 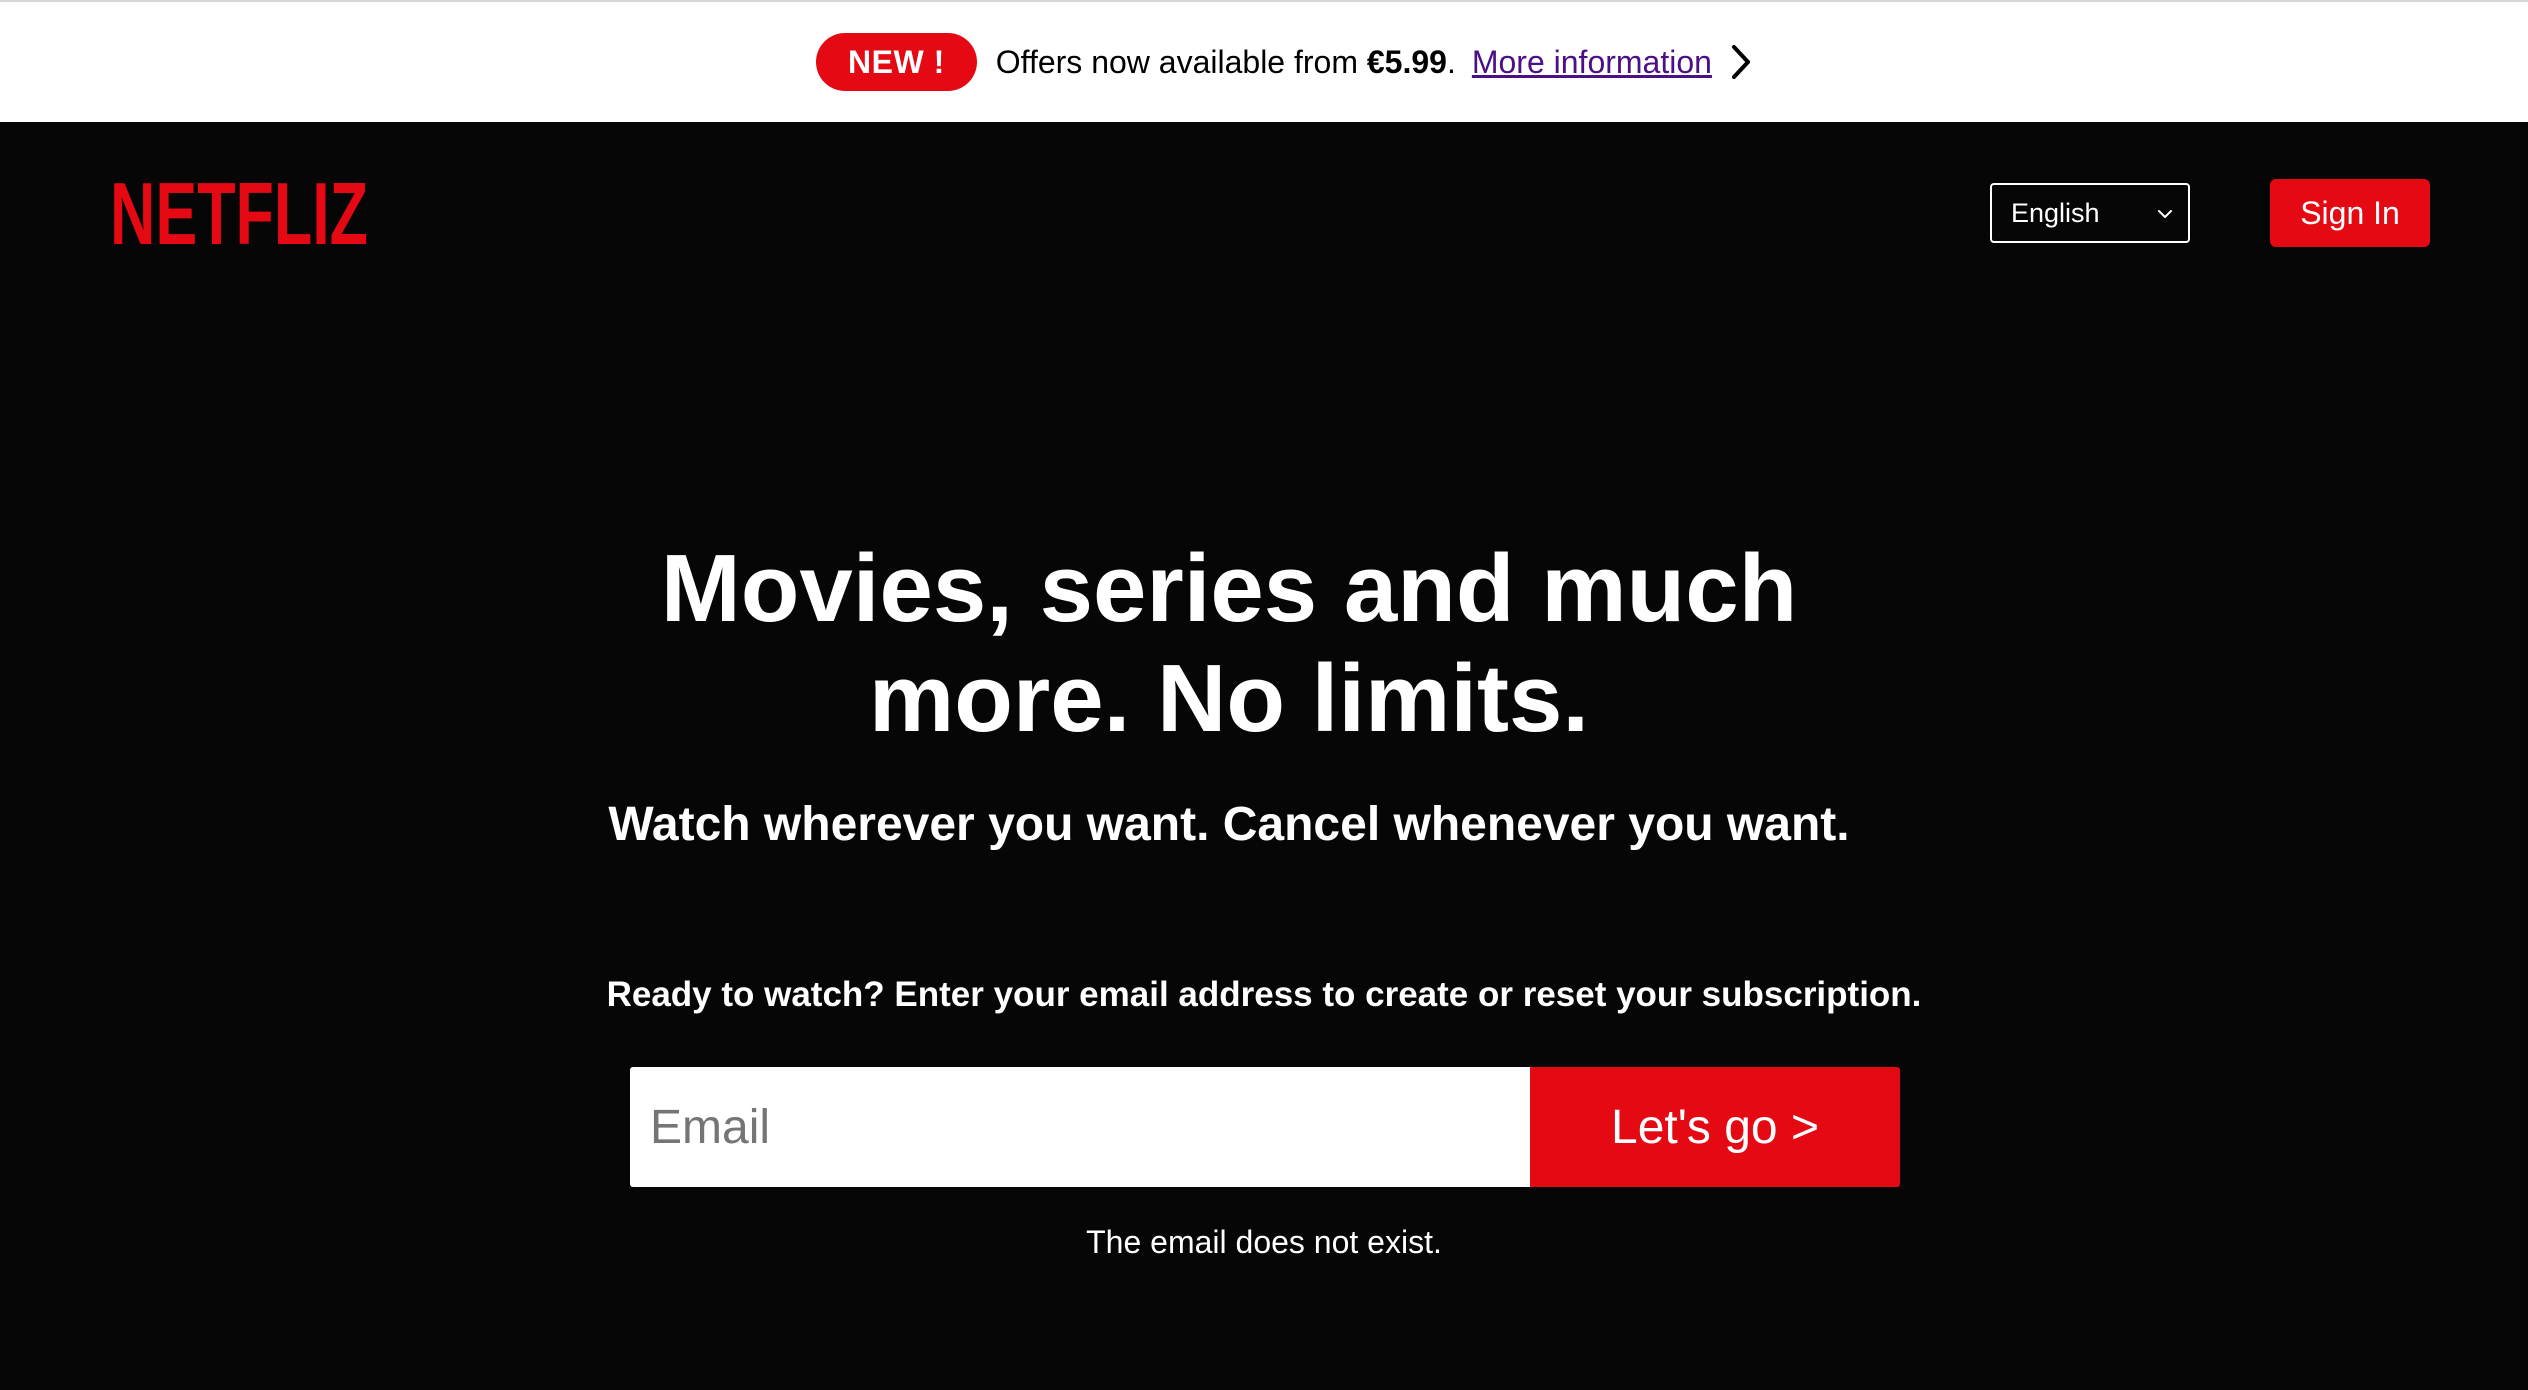 I want to click on email-input, so click(x=1080, y=1127).